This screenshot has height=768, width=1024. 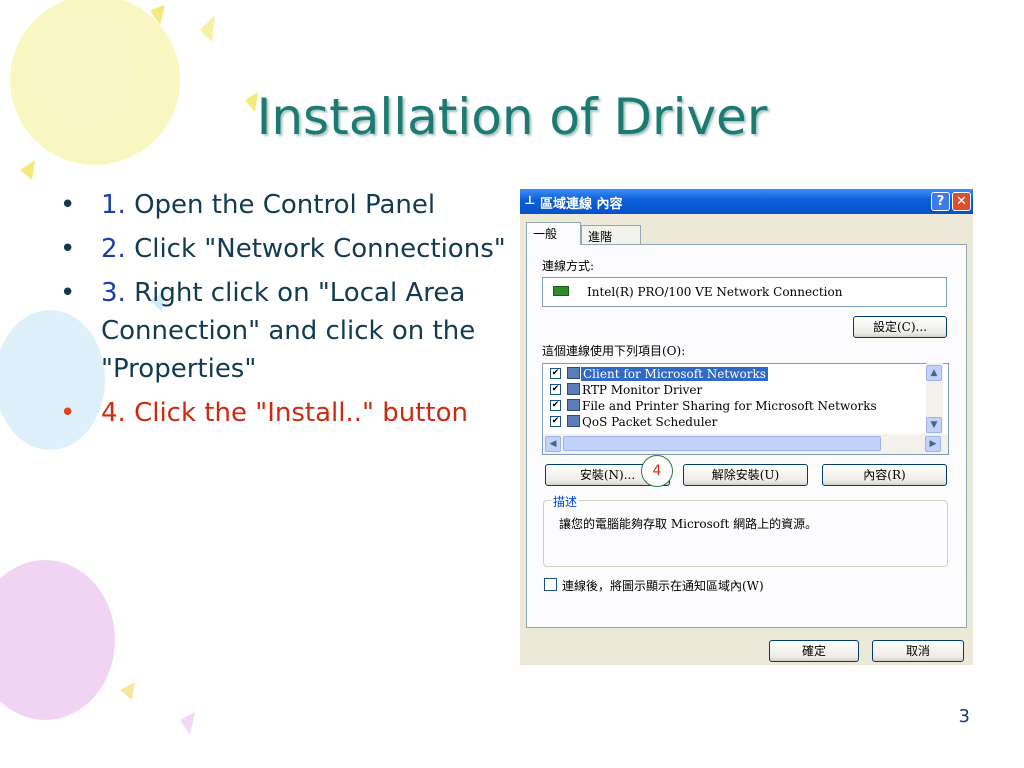 I want to click on step-text: Click the "Install.." button, so click(x=296, y=413).